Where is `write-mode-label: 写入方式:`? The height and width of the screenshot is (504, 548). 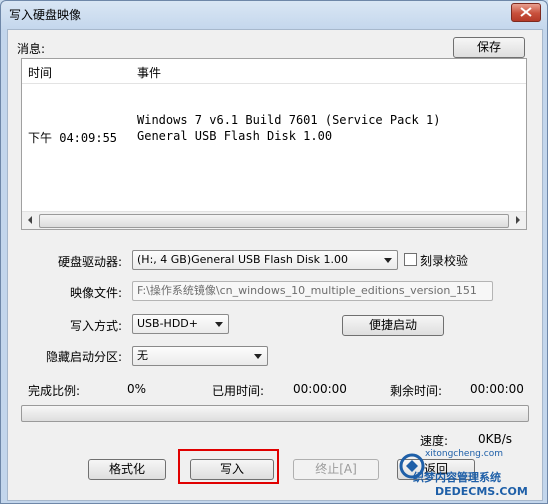
write-mode-label: 写入方式: is located at coordinates (96, 326).